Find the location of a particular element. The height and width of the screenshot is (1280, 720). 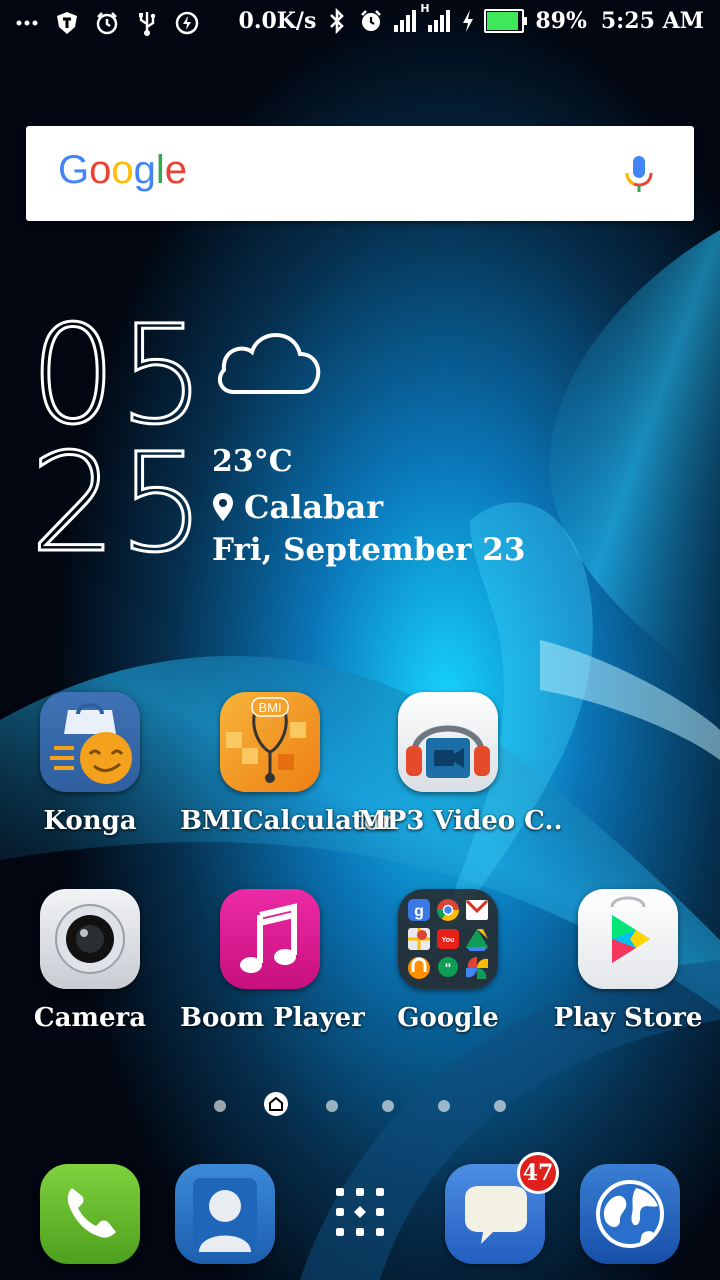

unread-badge: 47 is located at coordinates (538, 1173).